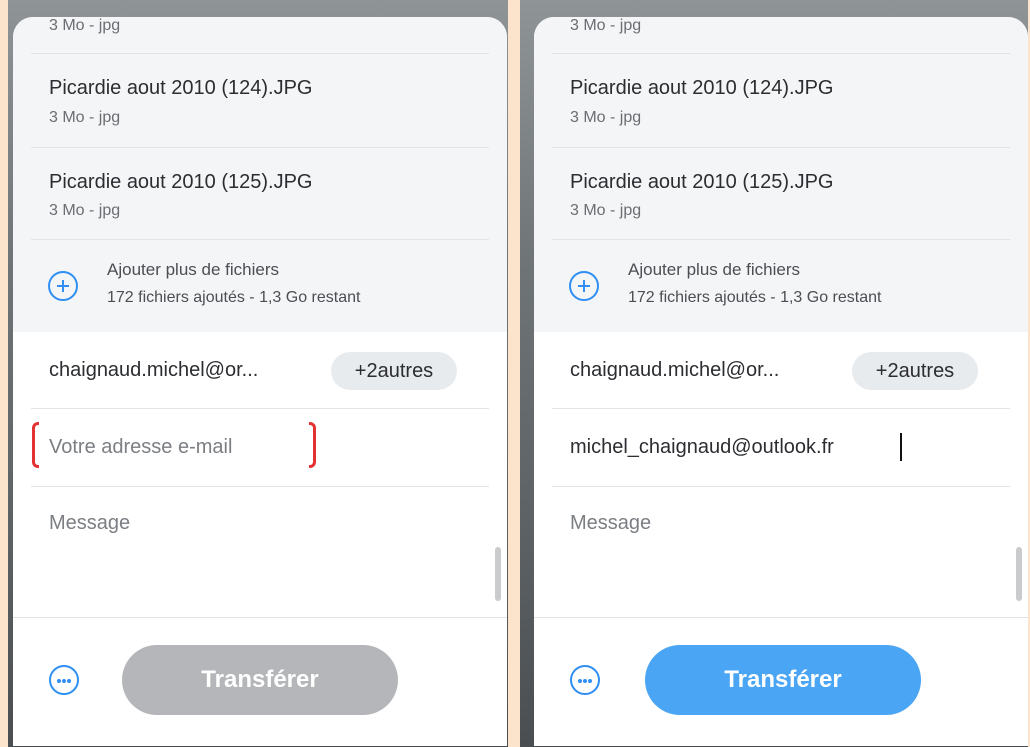 The width and height of the screenshot is (1030, 747). I want to click on highlight-bracket-right, so click(312, 445).